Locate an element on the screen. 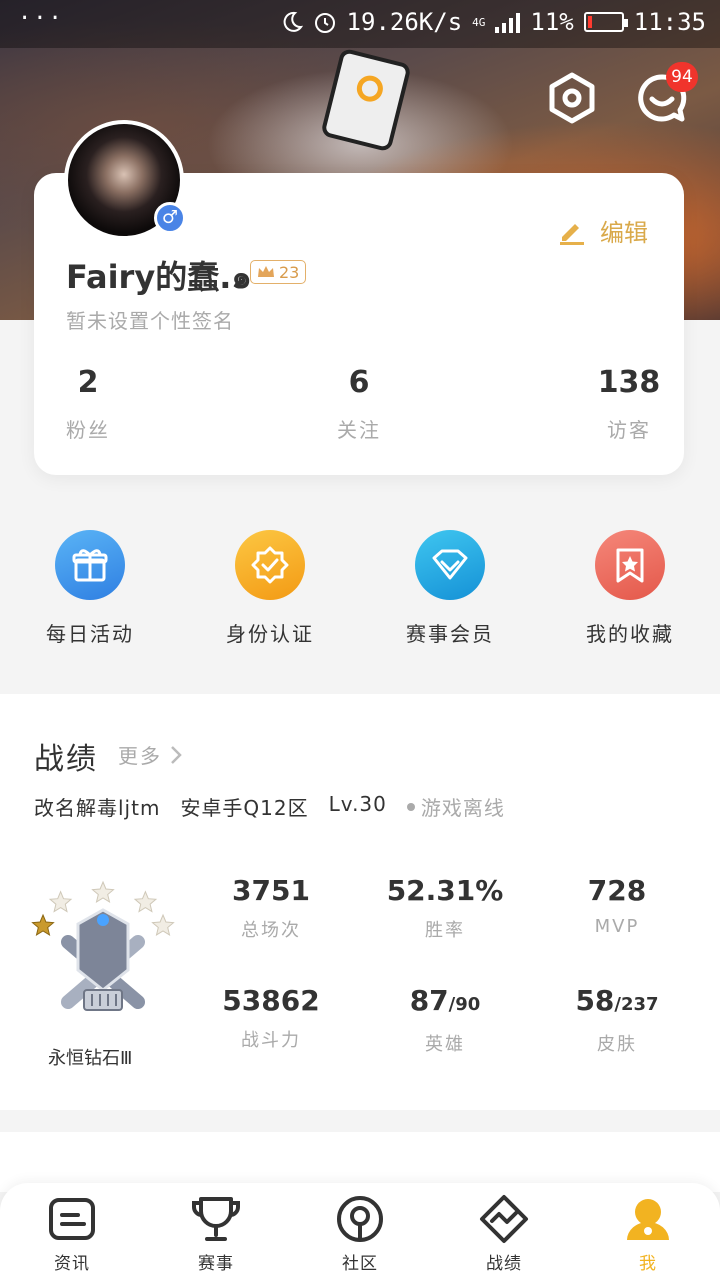  community-icon is located at coordinates (360, 1219).